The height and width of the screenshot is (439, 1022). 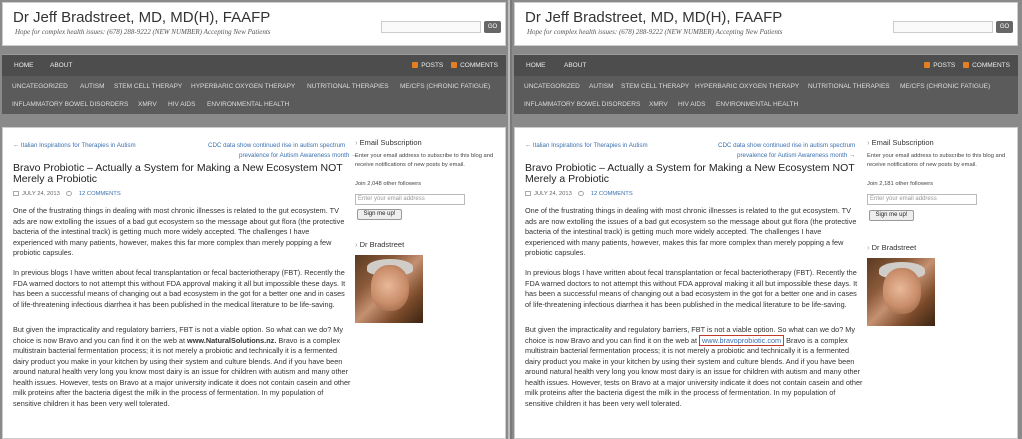 I want to click on website-link: www.NaturalSolutions.nz., so click(x=231, y=340).